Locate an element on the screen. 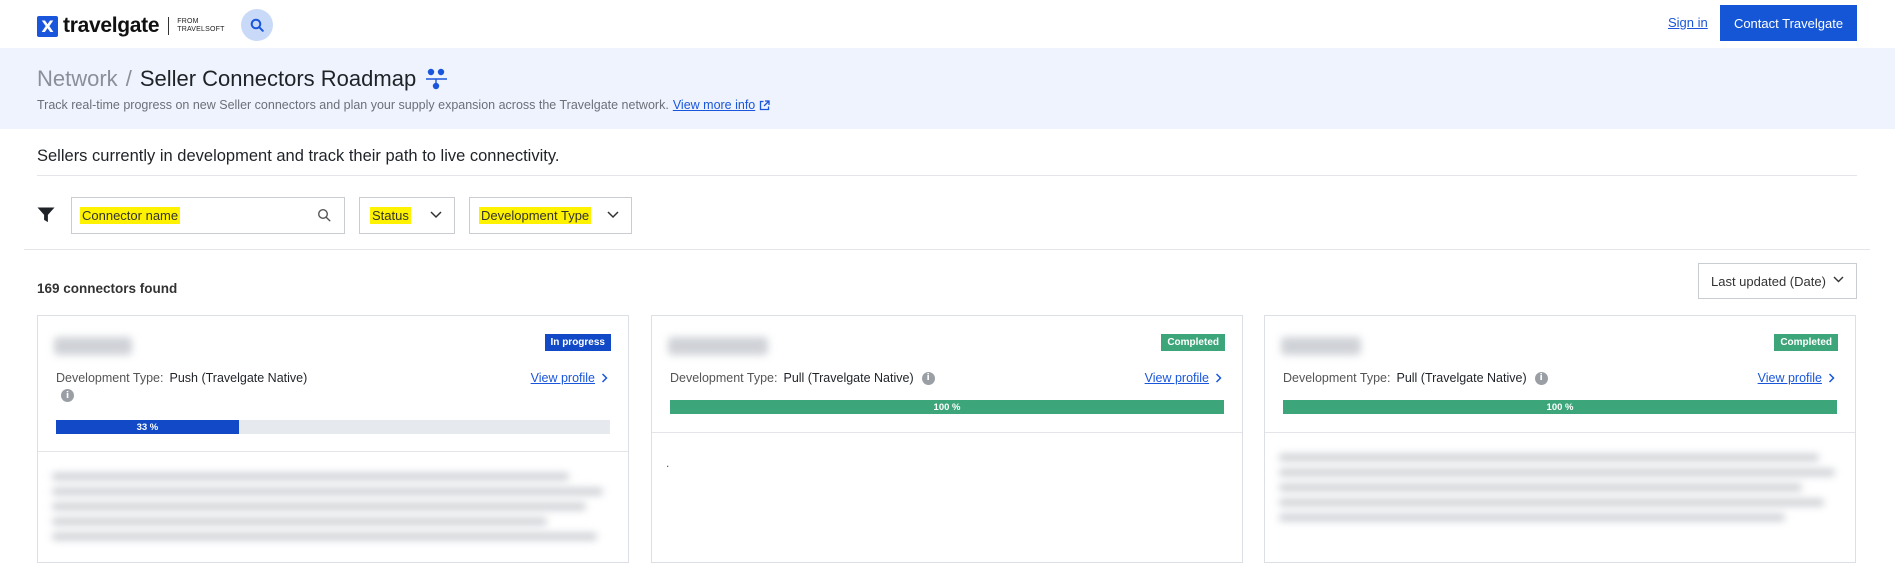  contact-travelgate-button: Contact Travelgate is located at coordinates (1788, 23).